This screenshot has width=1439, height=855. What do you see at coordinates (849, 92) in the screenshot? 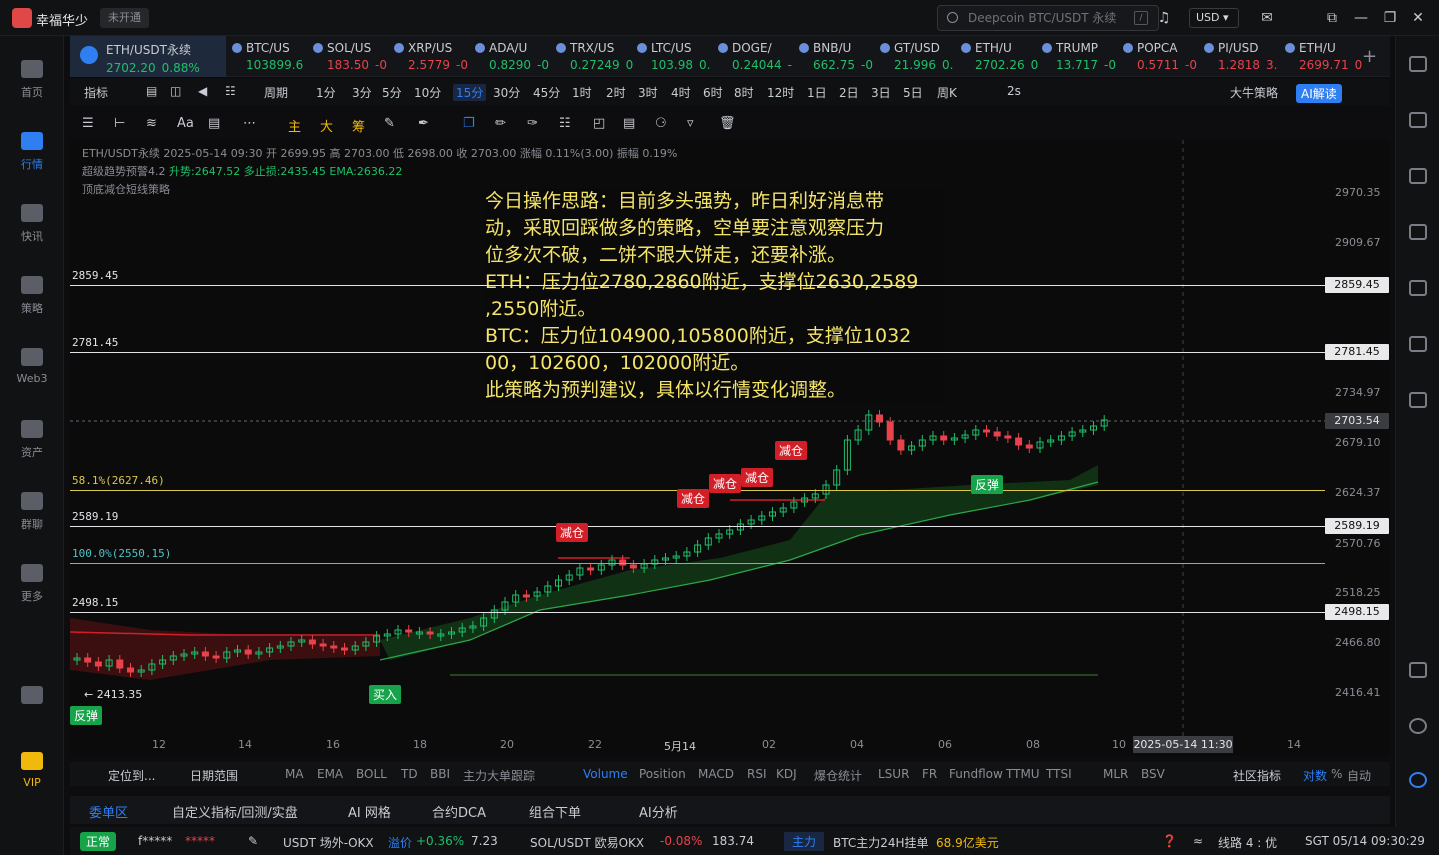
I see `timeframe-option: 2日` at bounding box center [849, 92].